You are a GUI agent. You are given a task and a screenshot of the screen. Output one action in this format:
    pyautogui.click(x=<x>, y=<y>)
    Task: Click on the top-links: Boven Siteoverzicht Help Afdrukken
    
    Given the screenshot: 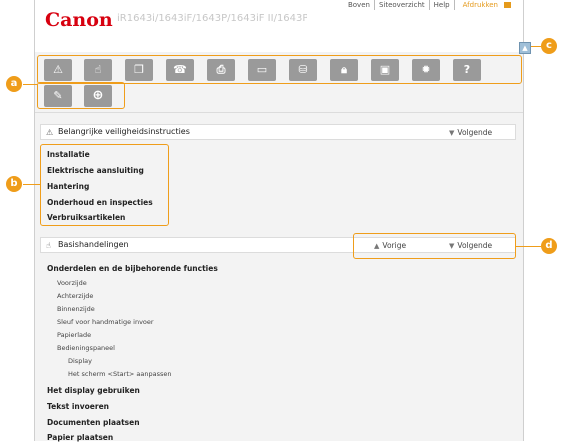 What is the action you would take?
    pyautogui.click(x=429, y=5)
    